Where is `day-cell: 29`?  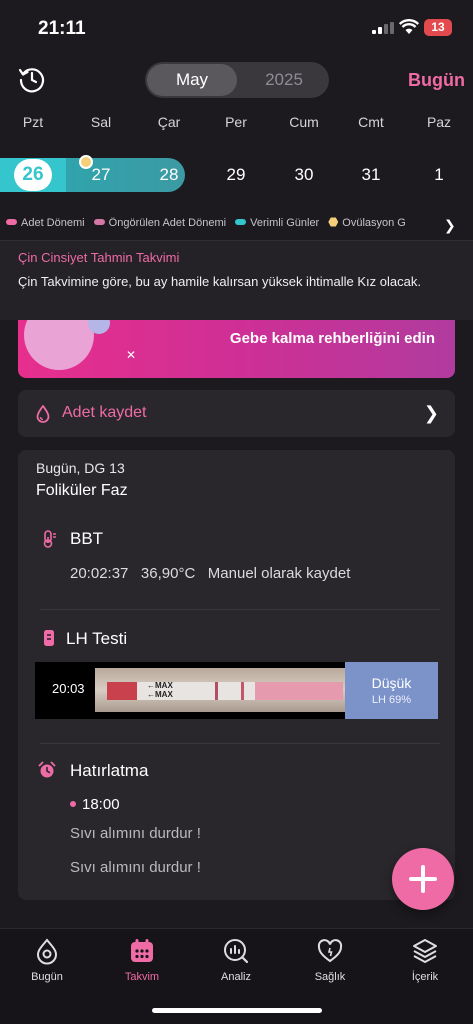
day-cell: 29 is located at coordinates (236, 175).